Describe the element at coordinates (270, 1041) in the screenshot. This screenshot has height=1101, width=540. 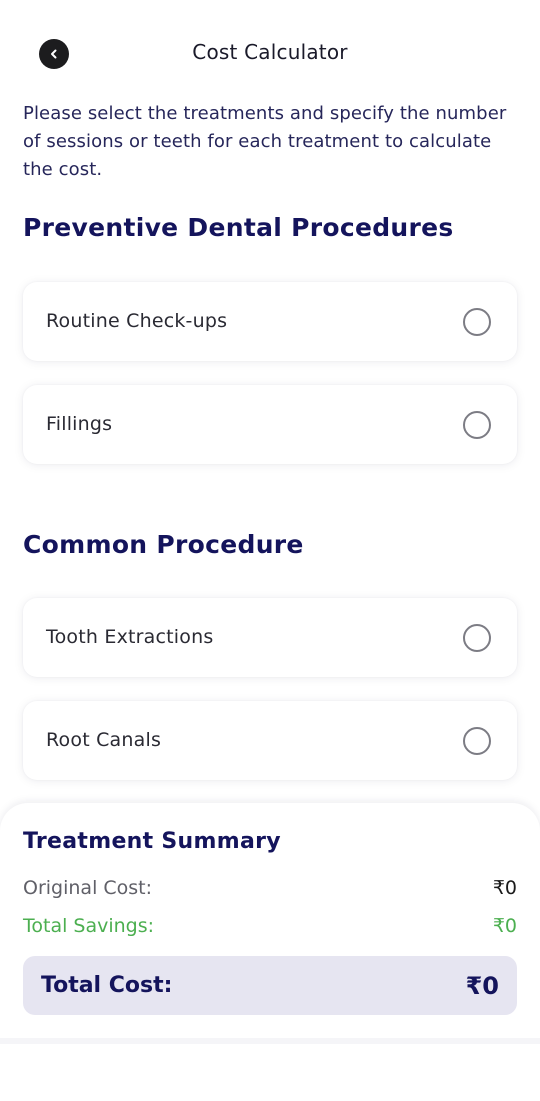
I see `bottom-divider` at that location.